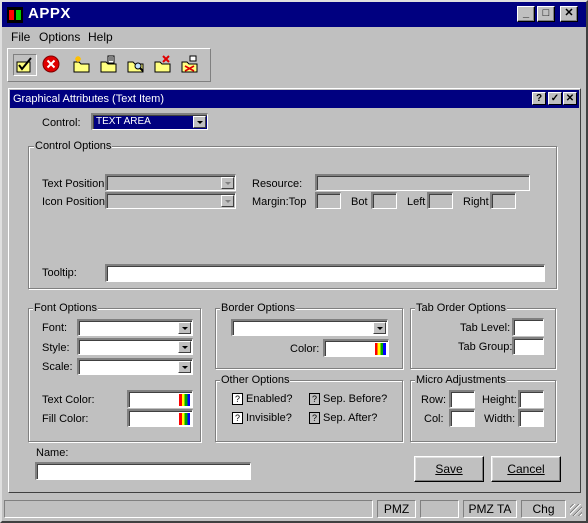 The image size is (588, 523). What do you see at coordinates (499, 400) in the screenshot?
I see `height-label: Height:` at bounding box center [499, 400].